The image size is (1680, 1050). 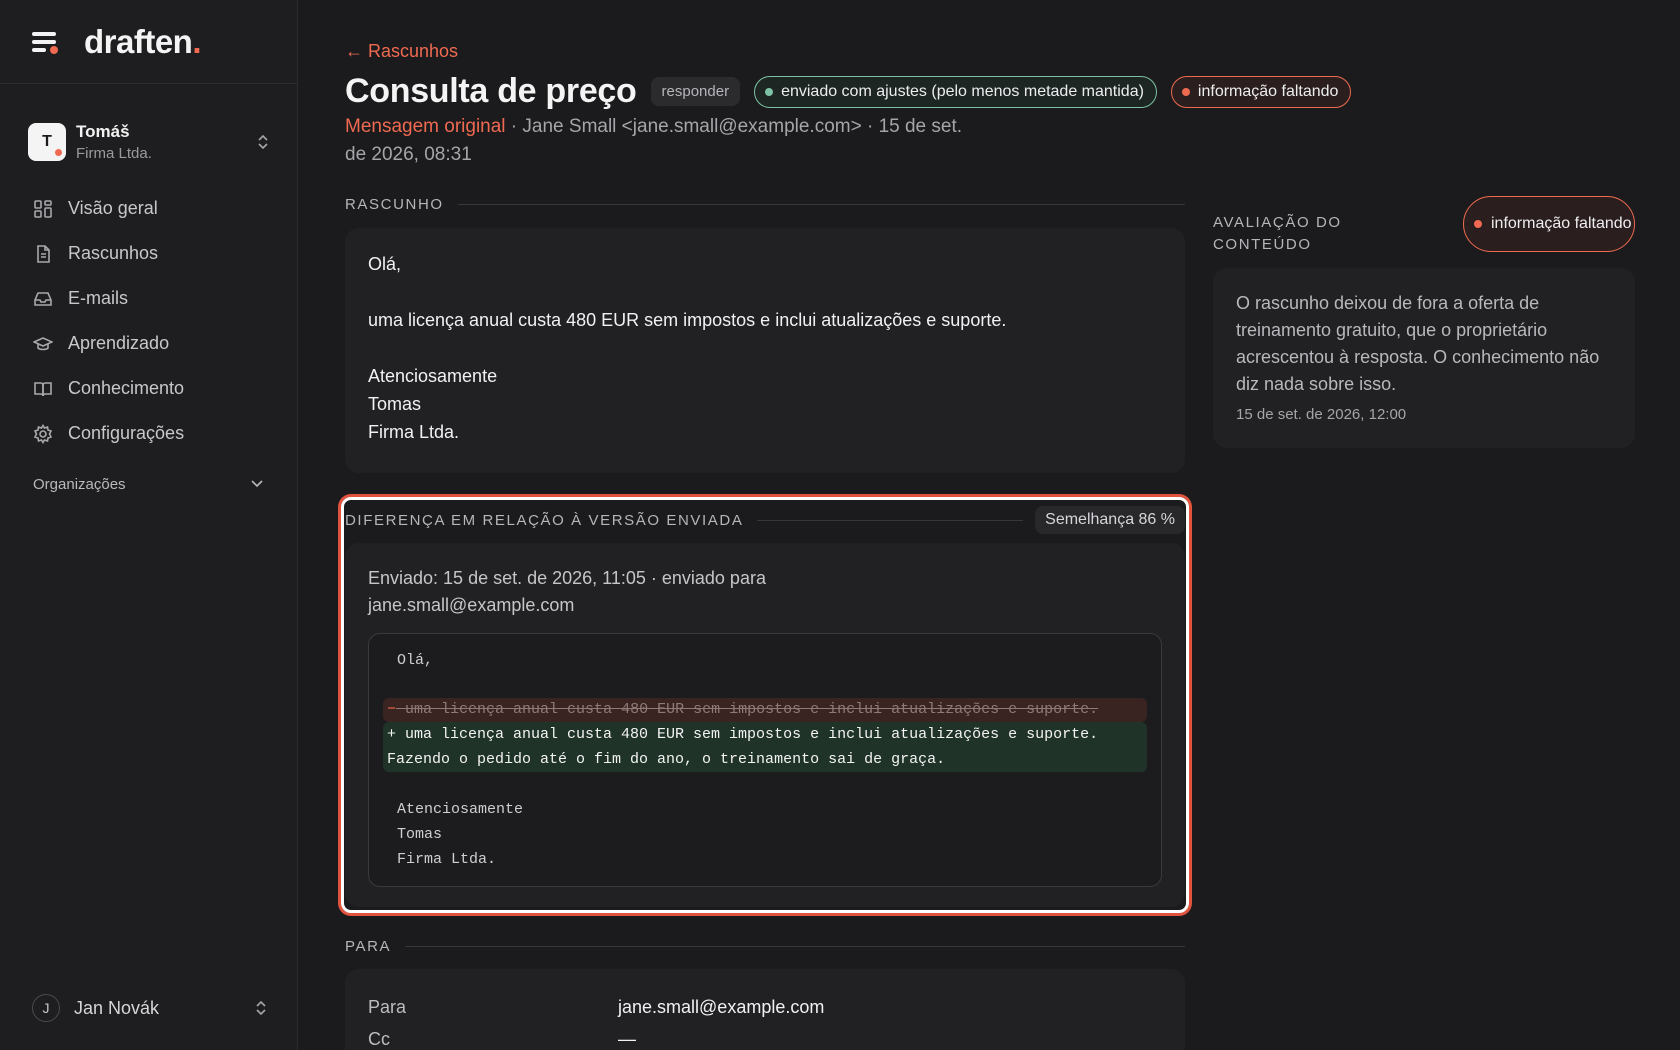 I want to click on draft-section-label: Rascunho, so click(x=765, y=204).